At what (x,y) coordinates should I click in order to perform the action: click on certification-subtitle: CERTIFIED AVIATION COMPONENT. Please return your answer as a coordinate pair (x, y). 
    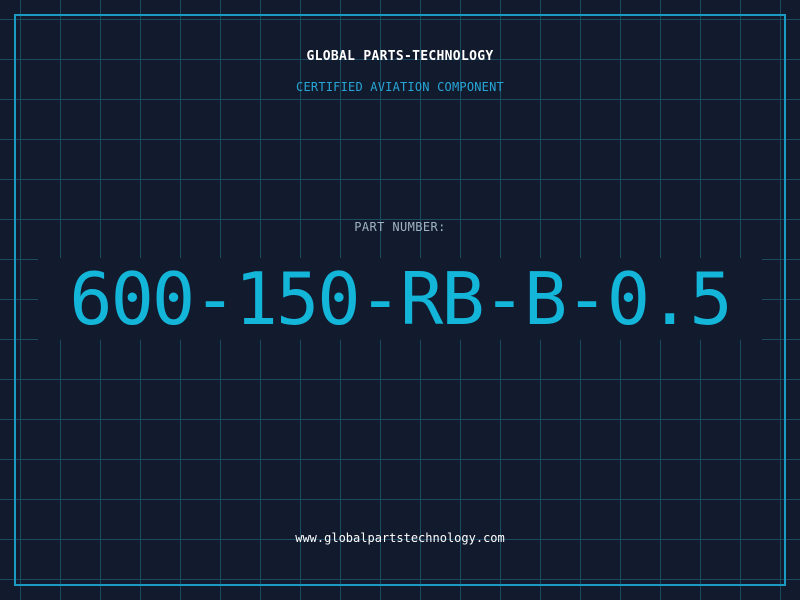
    Looking at the image, I should click on (400, 87).